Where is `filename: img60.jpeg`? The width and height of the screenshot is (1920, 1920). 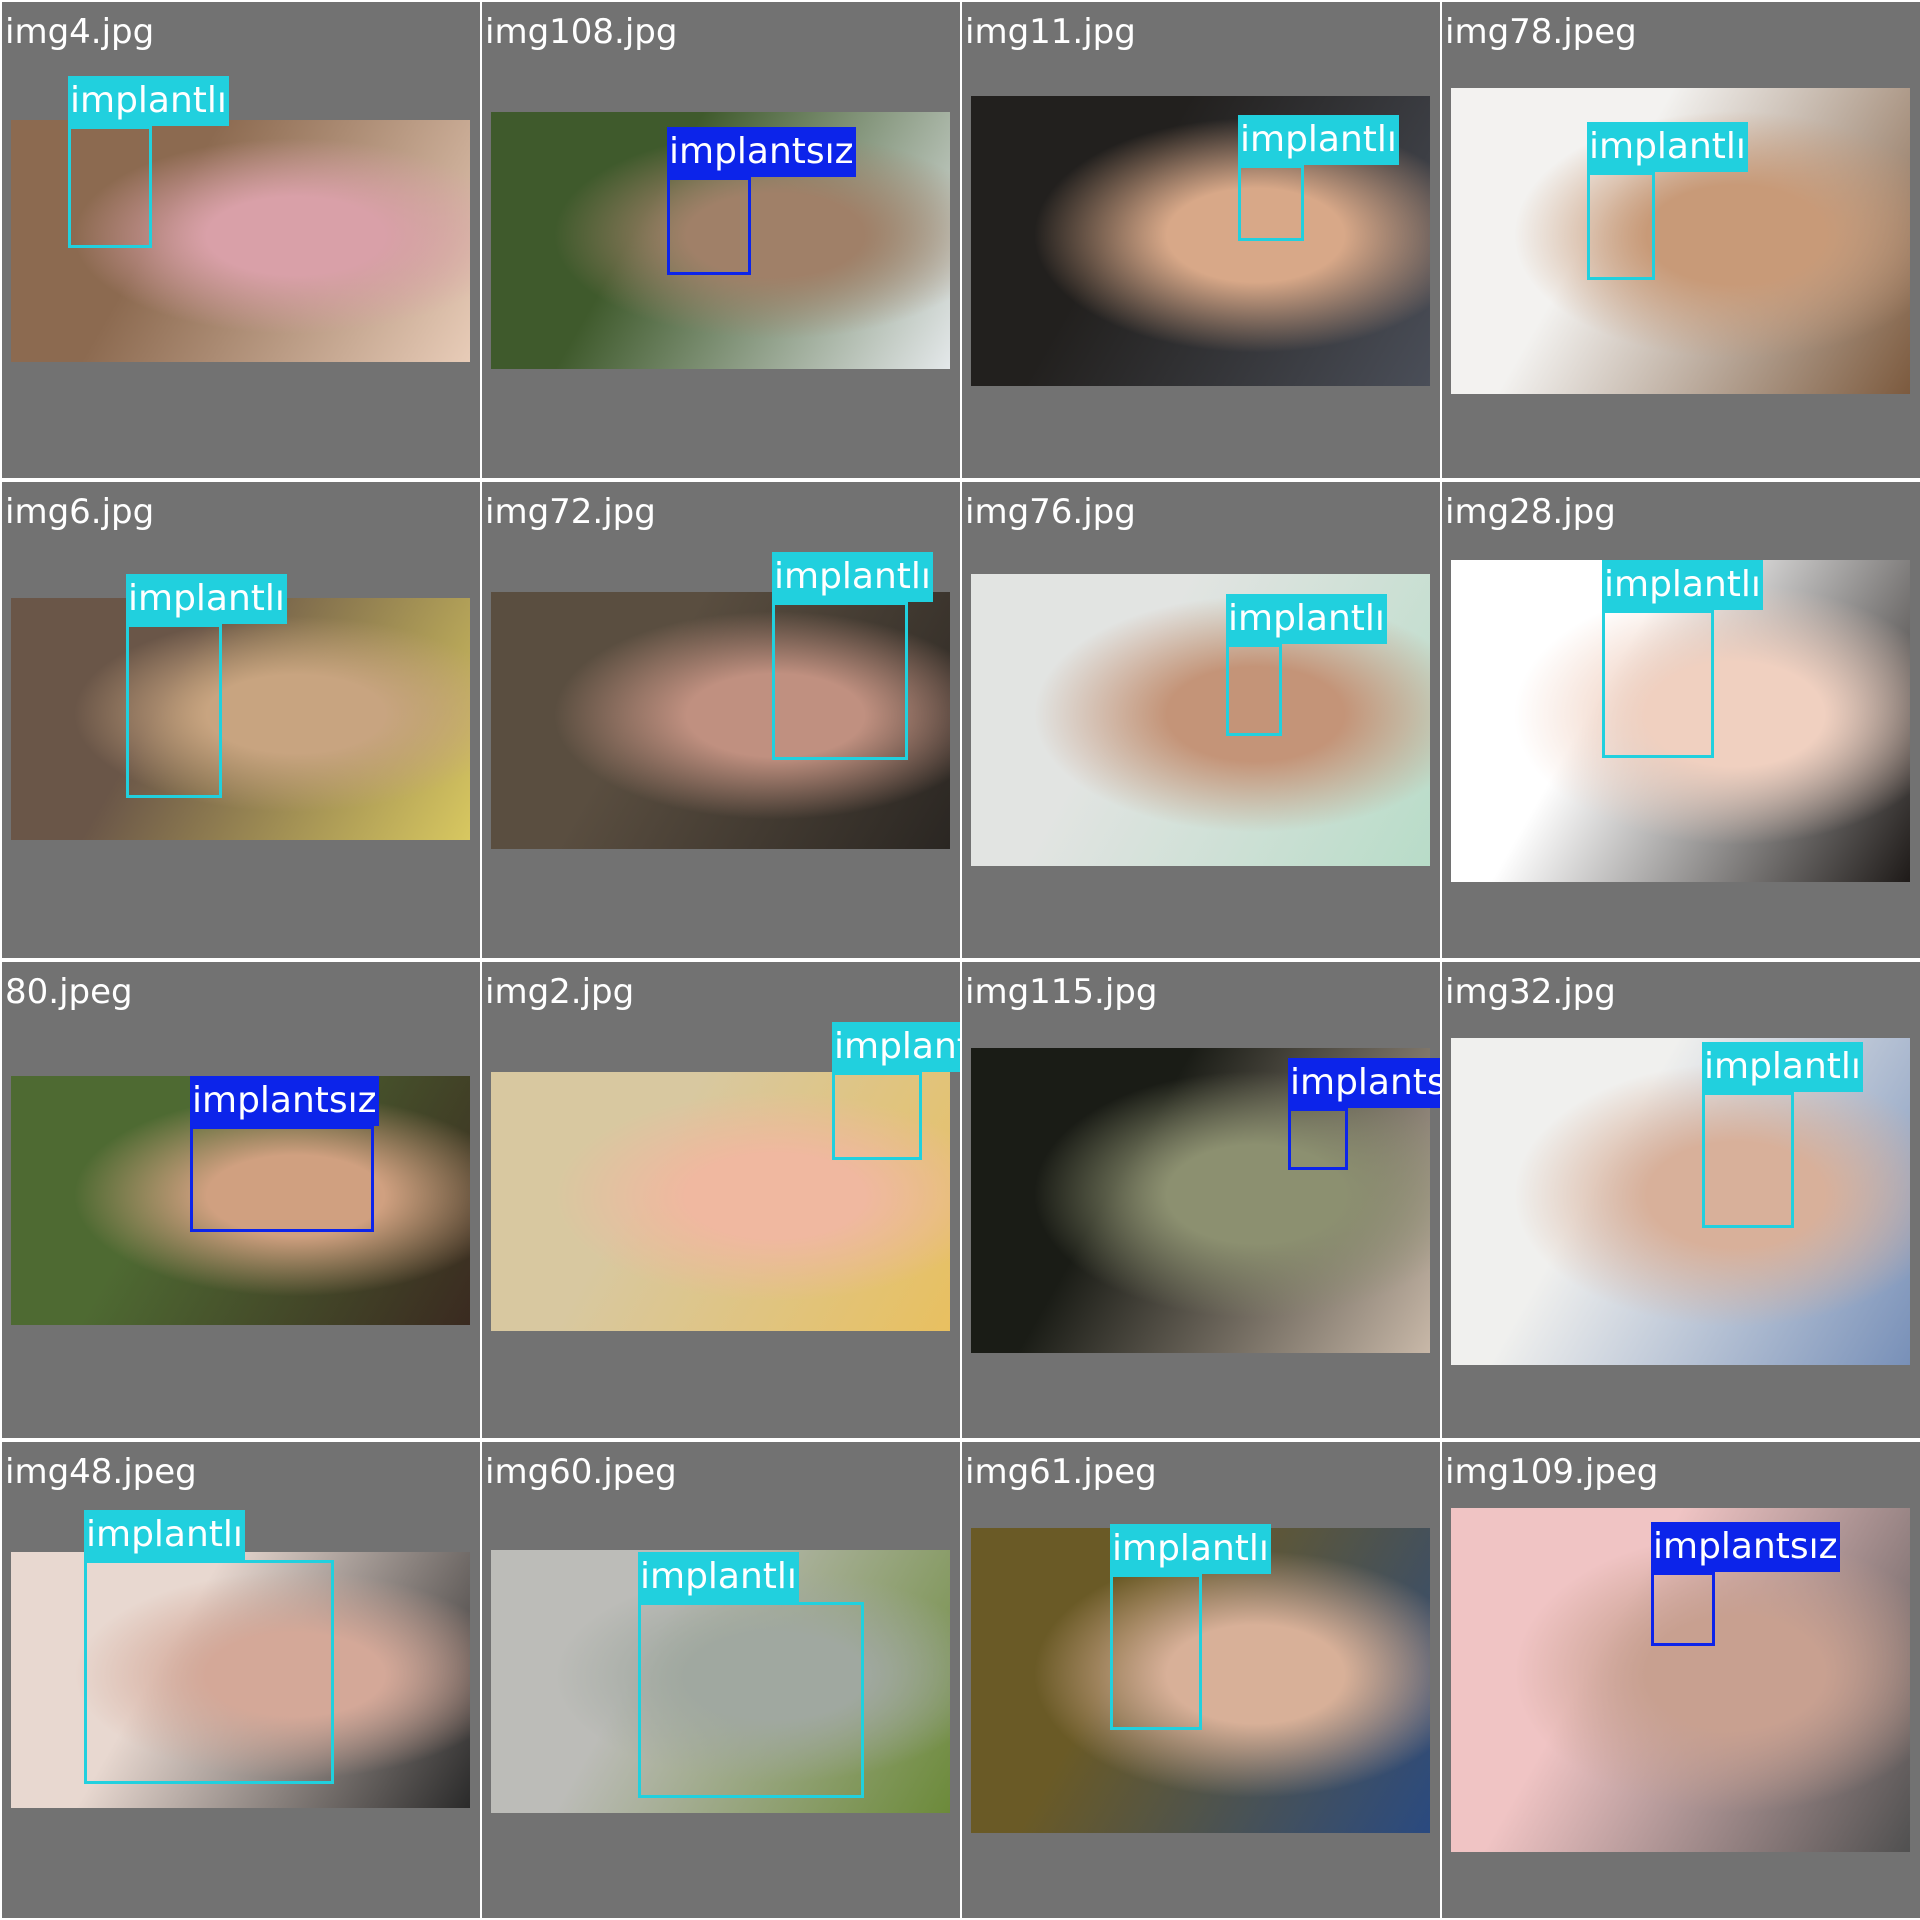
filename: img60.jpeg is located at coordinates (581, 1472).